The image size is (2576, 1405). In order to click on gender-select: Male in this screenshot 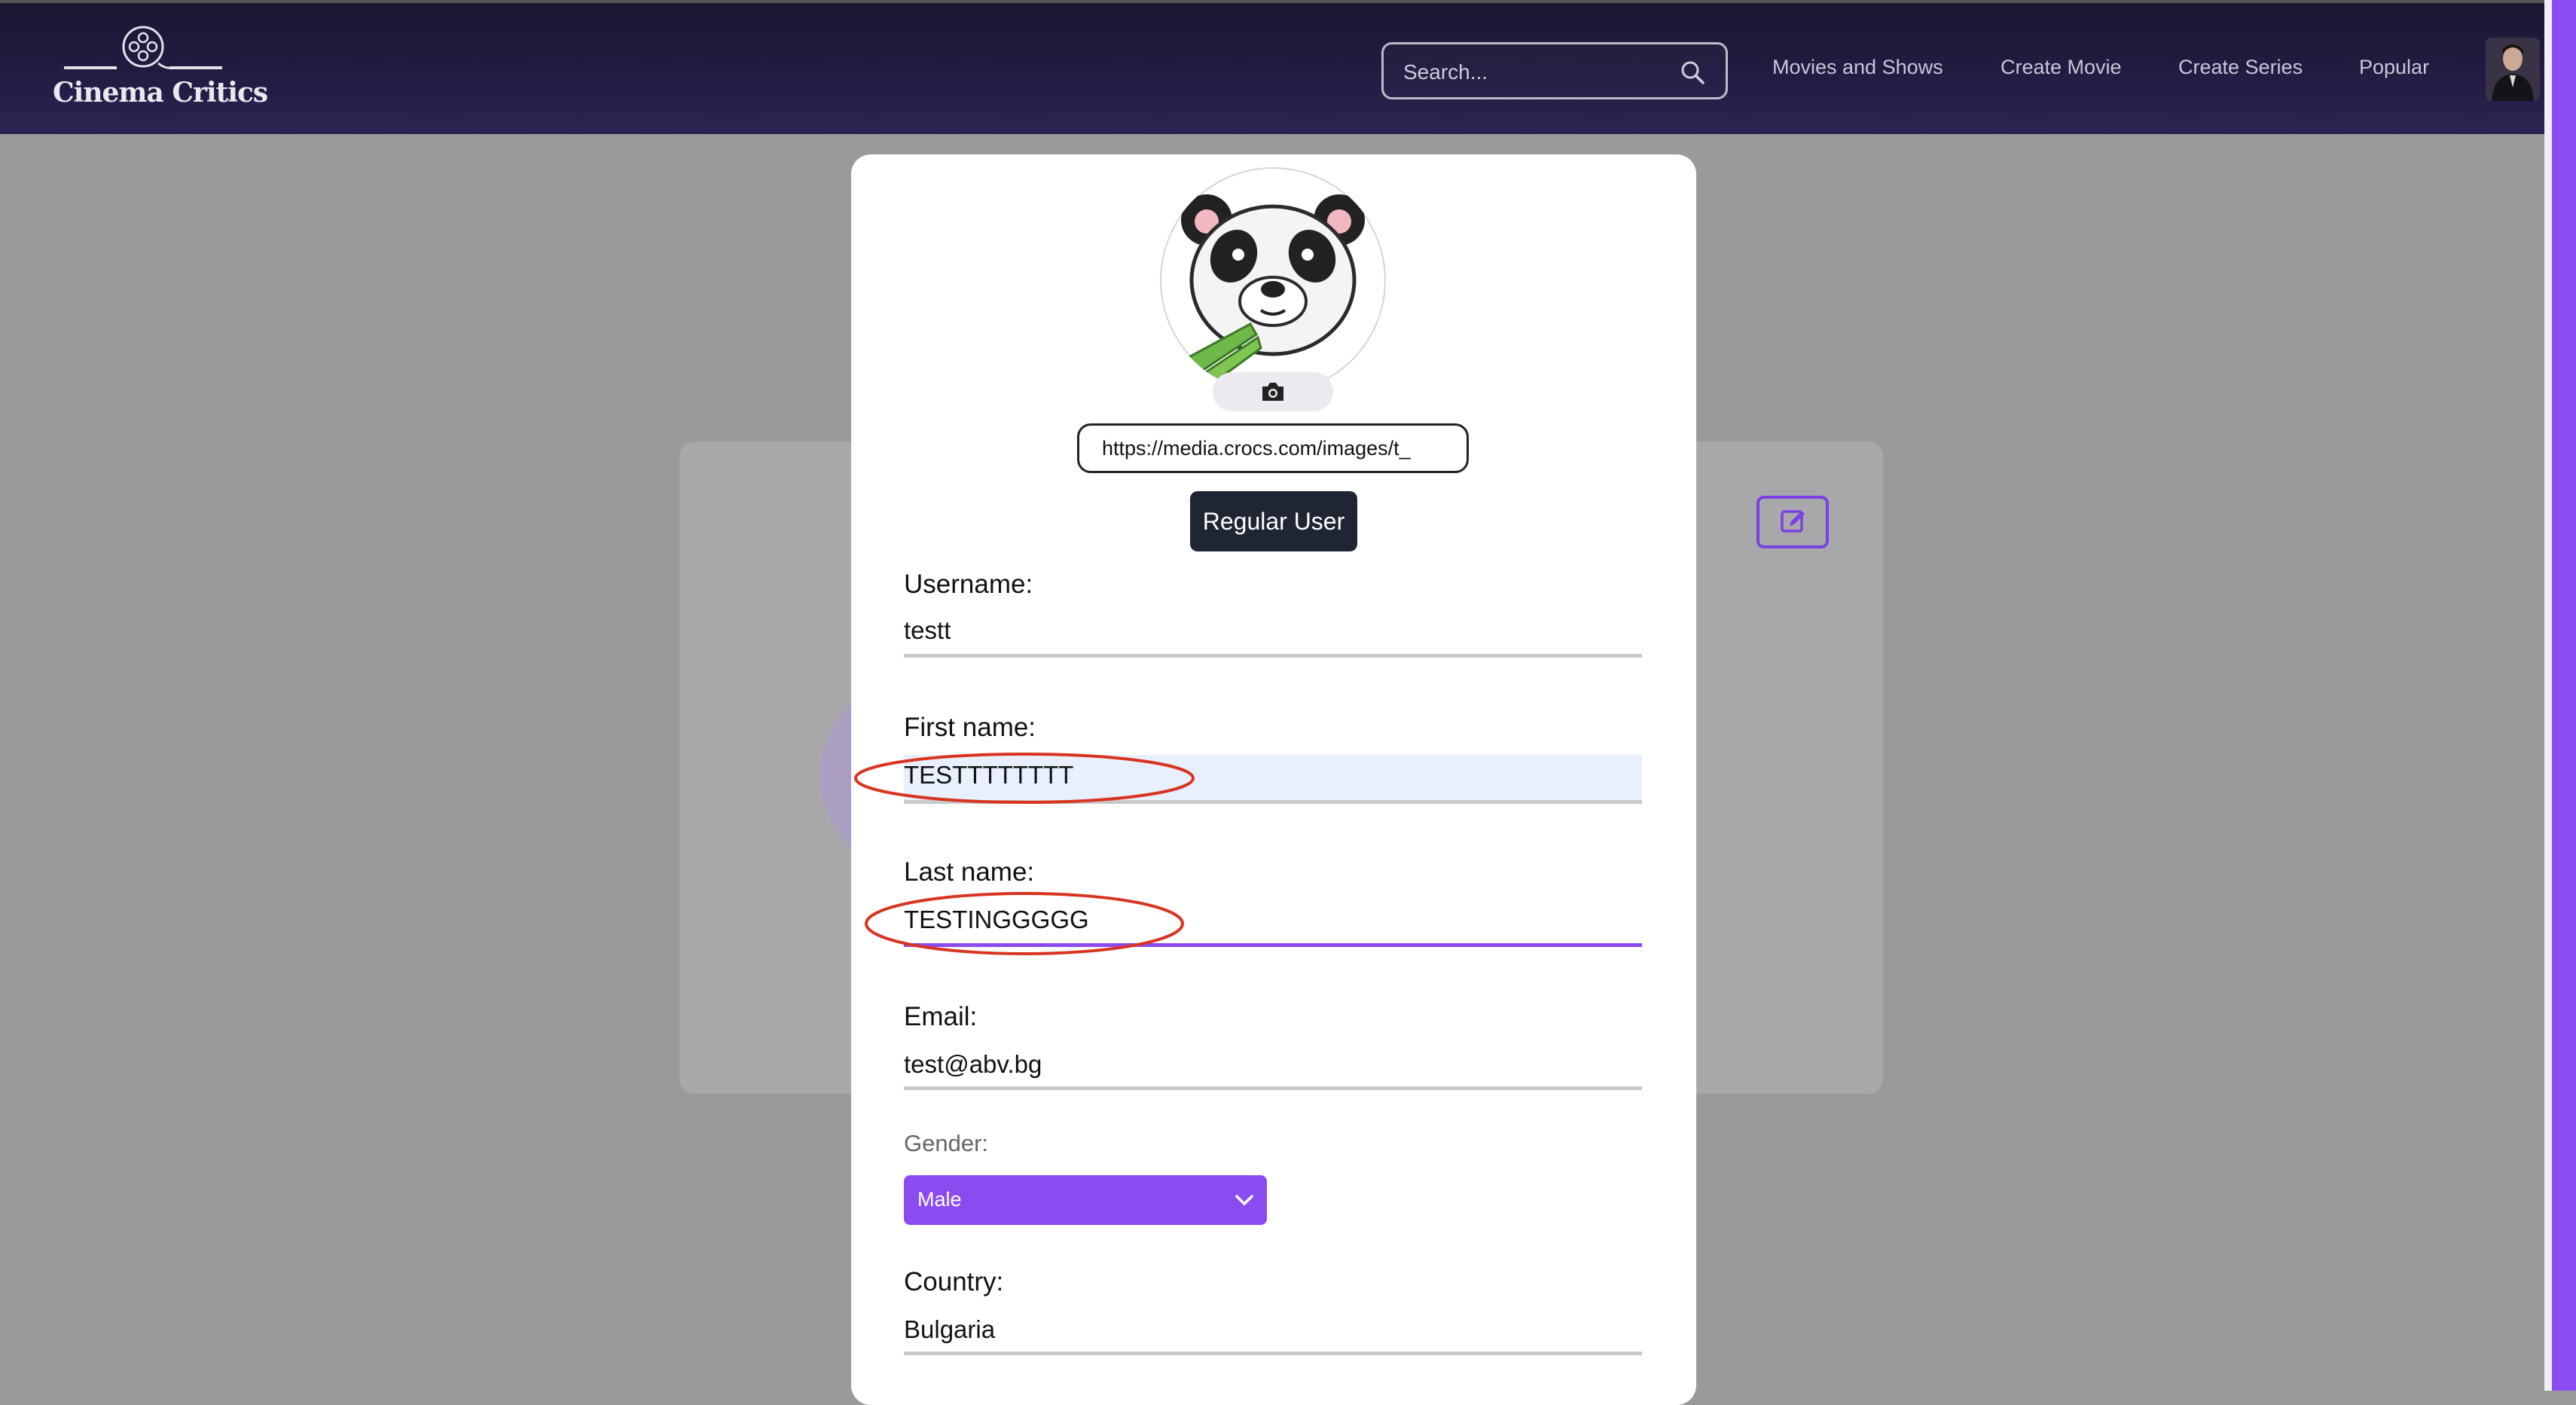, I will do `click(1086, 1200)`.